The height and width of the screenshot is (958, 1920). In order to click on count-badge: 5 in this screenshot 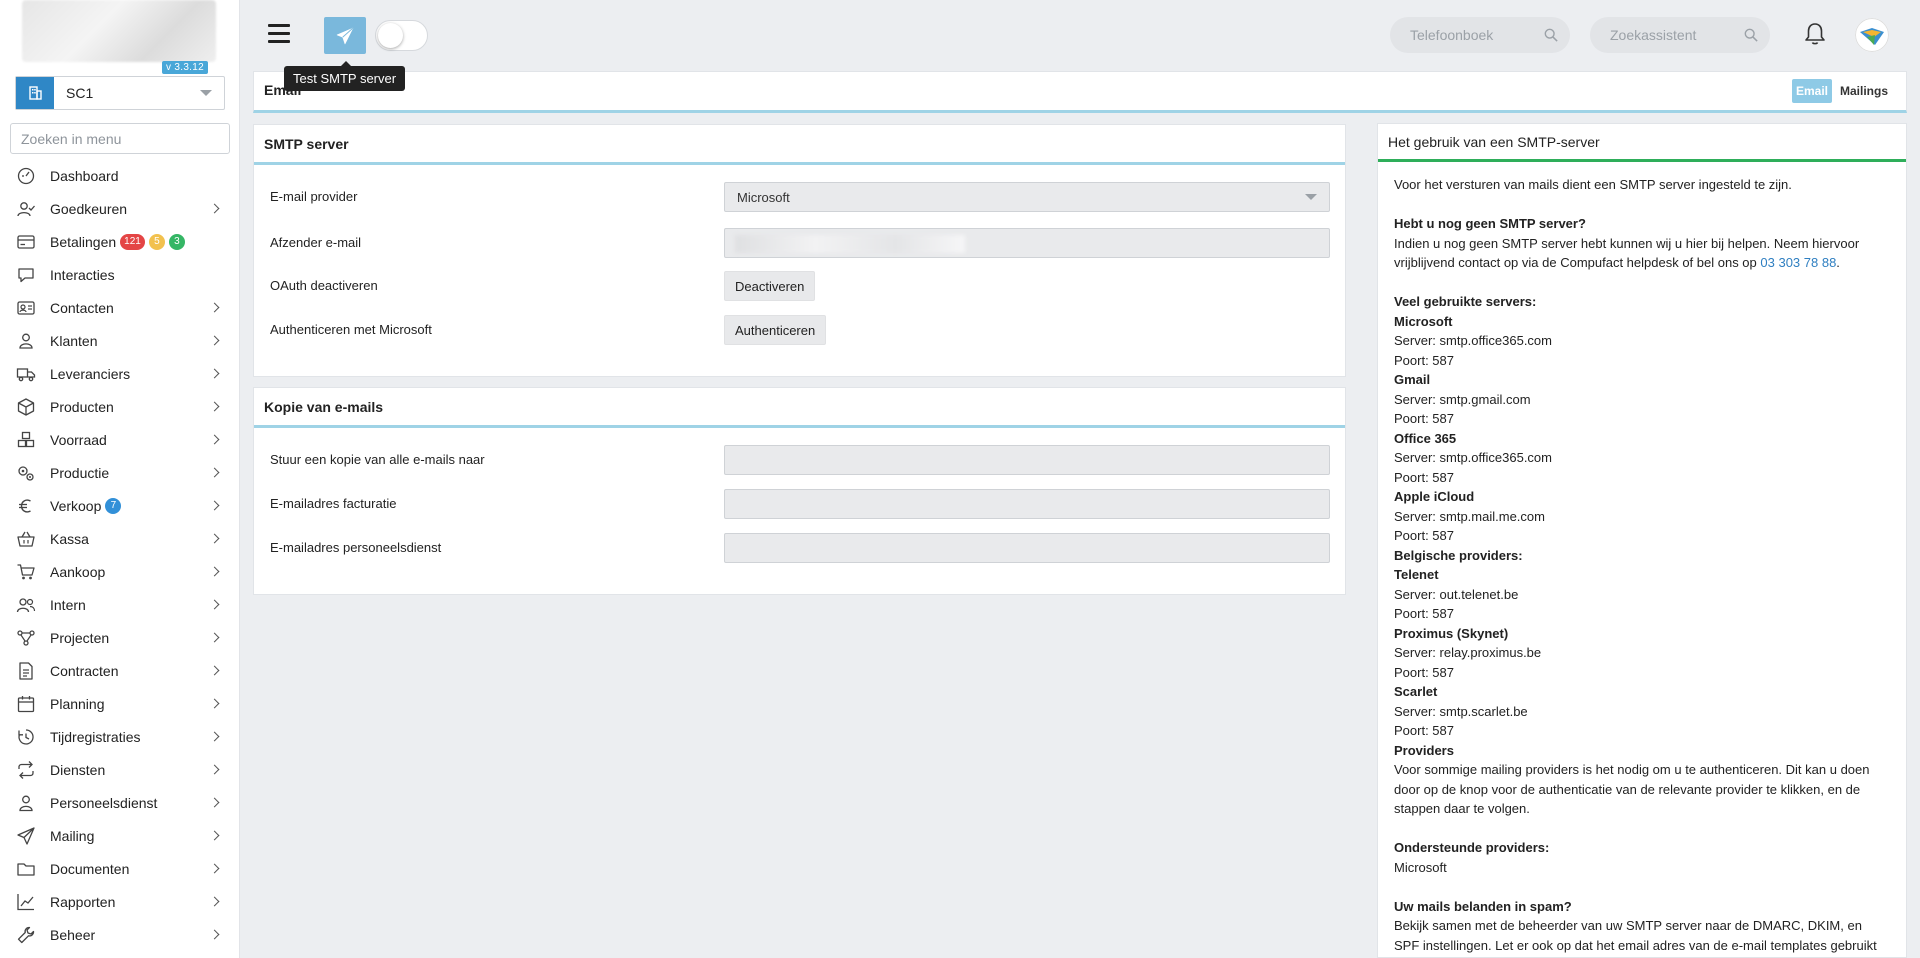, I will do `click(156, 241)`.